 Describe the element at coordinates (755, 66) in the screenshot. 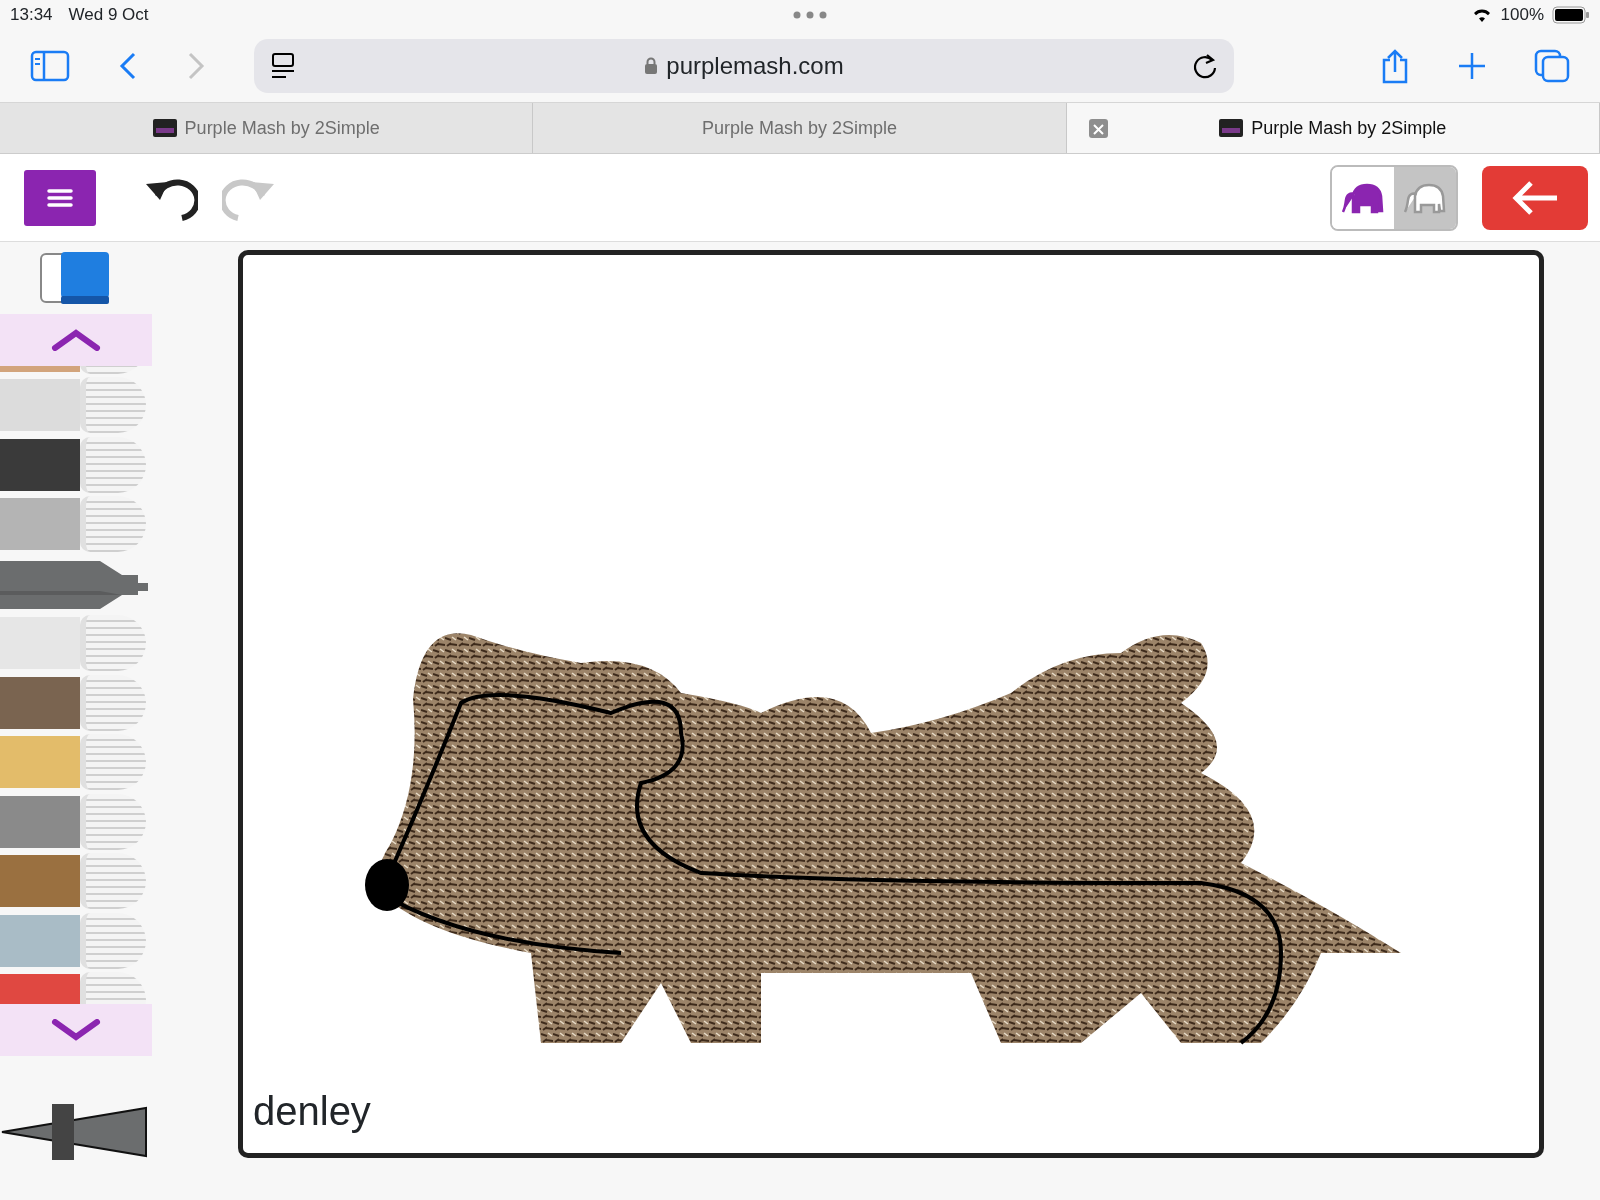

I see `url-text: purplemash.com` at that location.